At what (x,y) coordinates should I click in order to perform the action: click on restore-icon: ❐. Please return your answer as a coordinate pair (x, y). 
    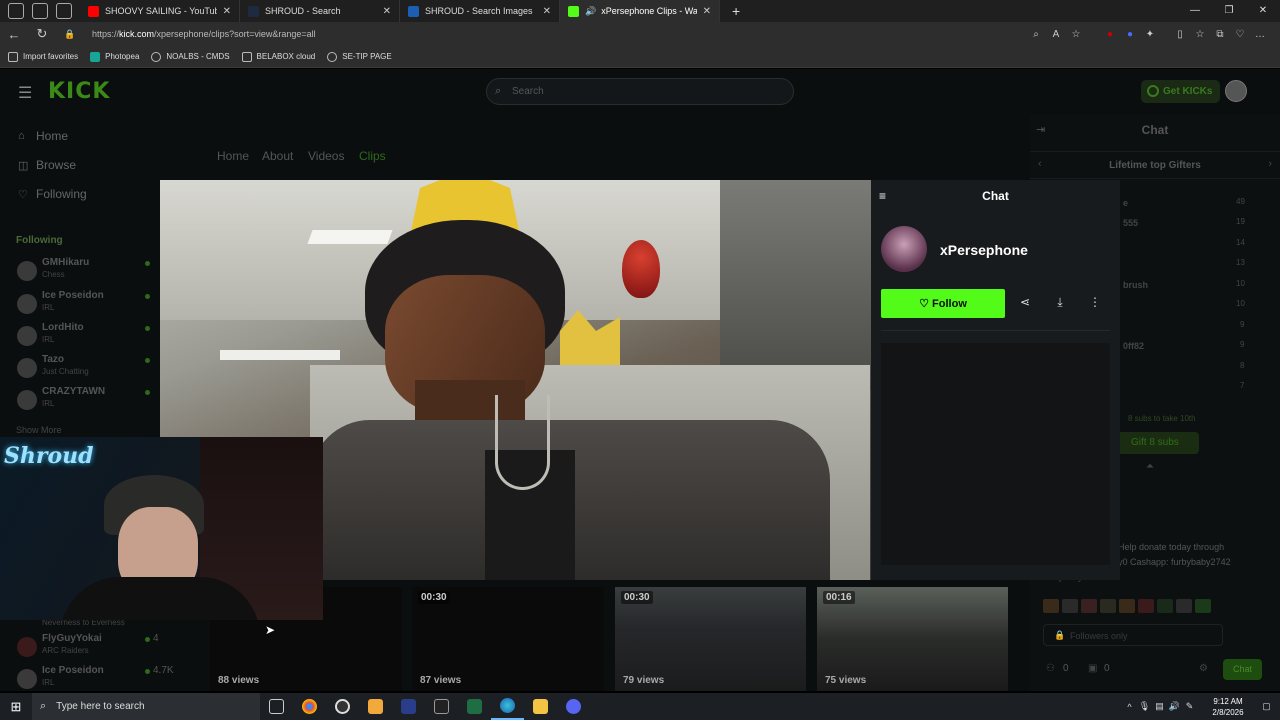
    Looking at the image, I should click on (1229, 11).